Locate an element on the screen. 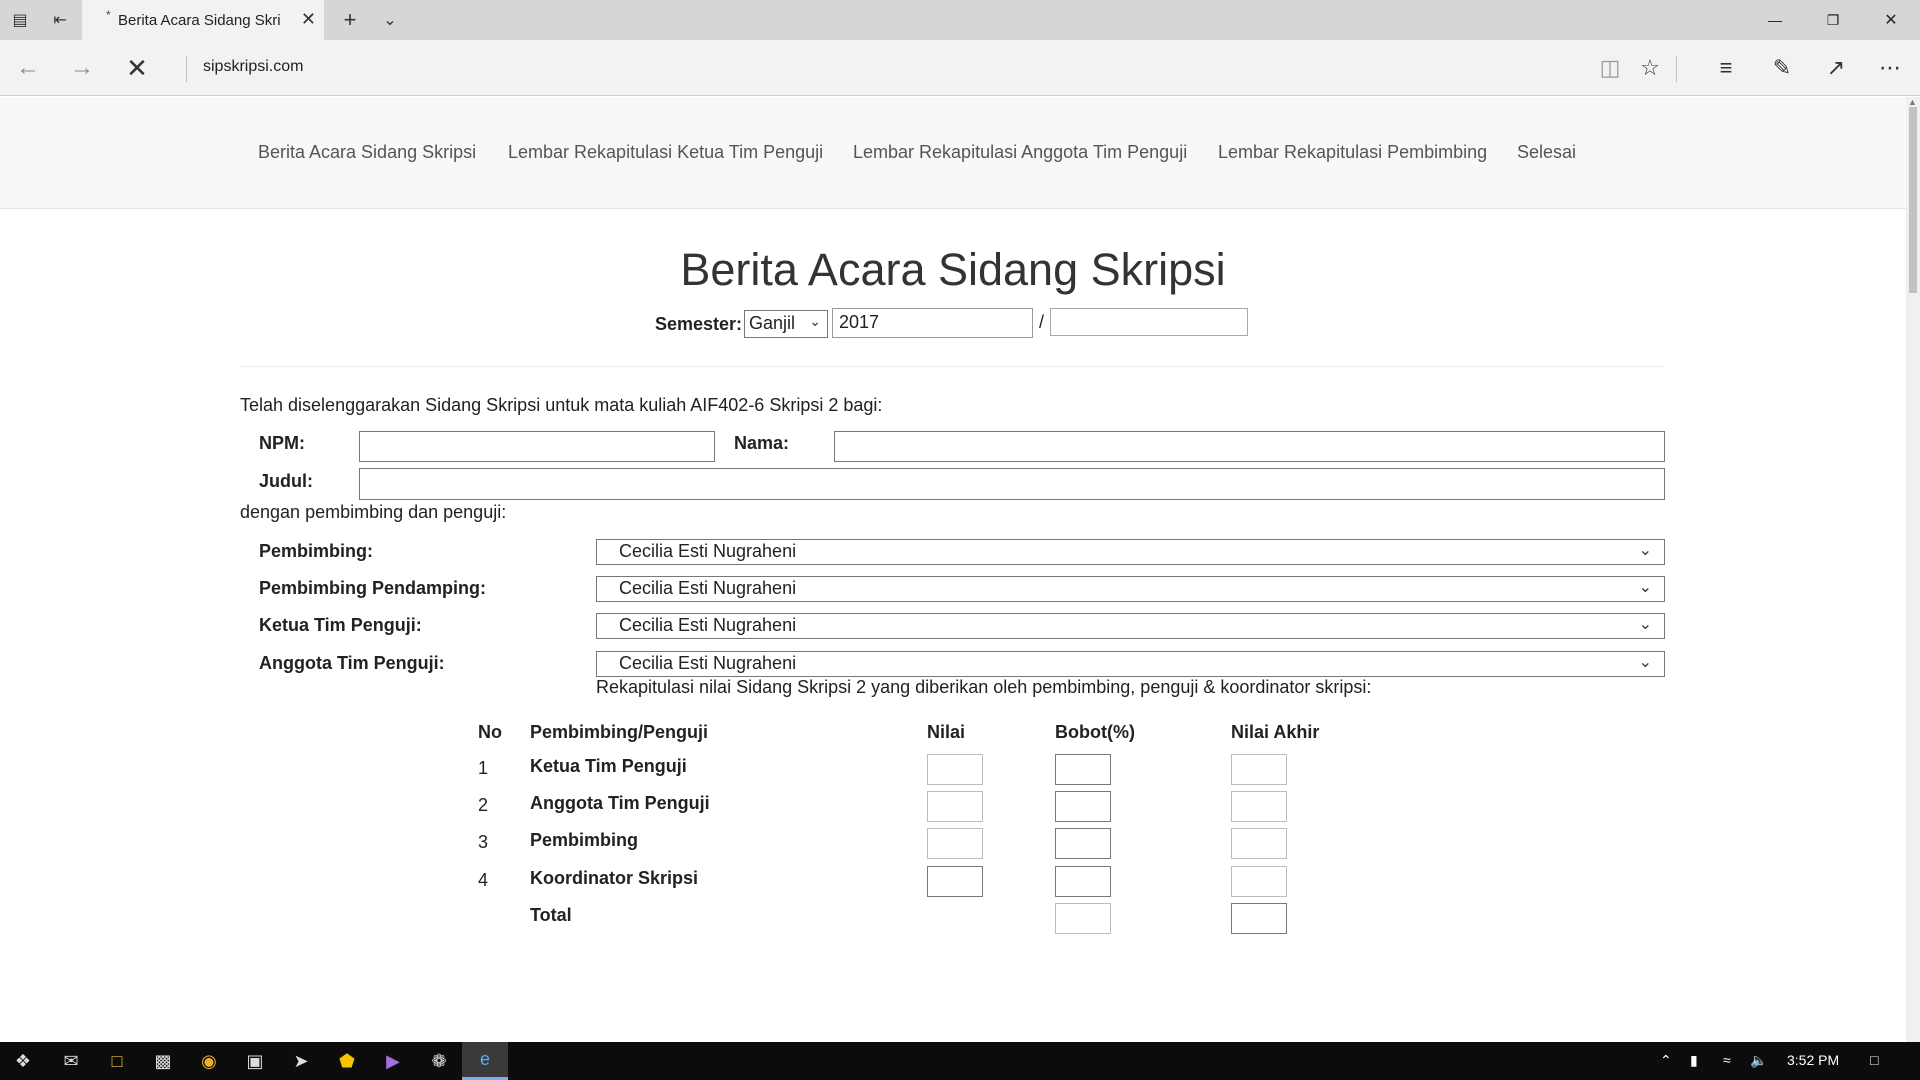 The image size is (1920, 1080). hub-icon: ≡ is located at coordinates (1726, 68).